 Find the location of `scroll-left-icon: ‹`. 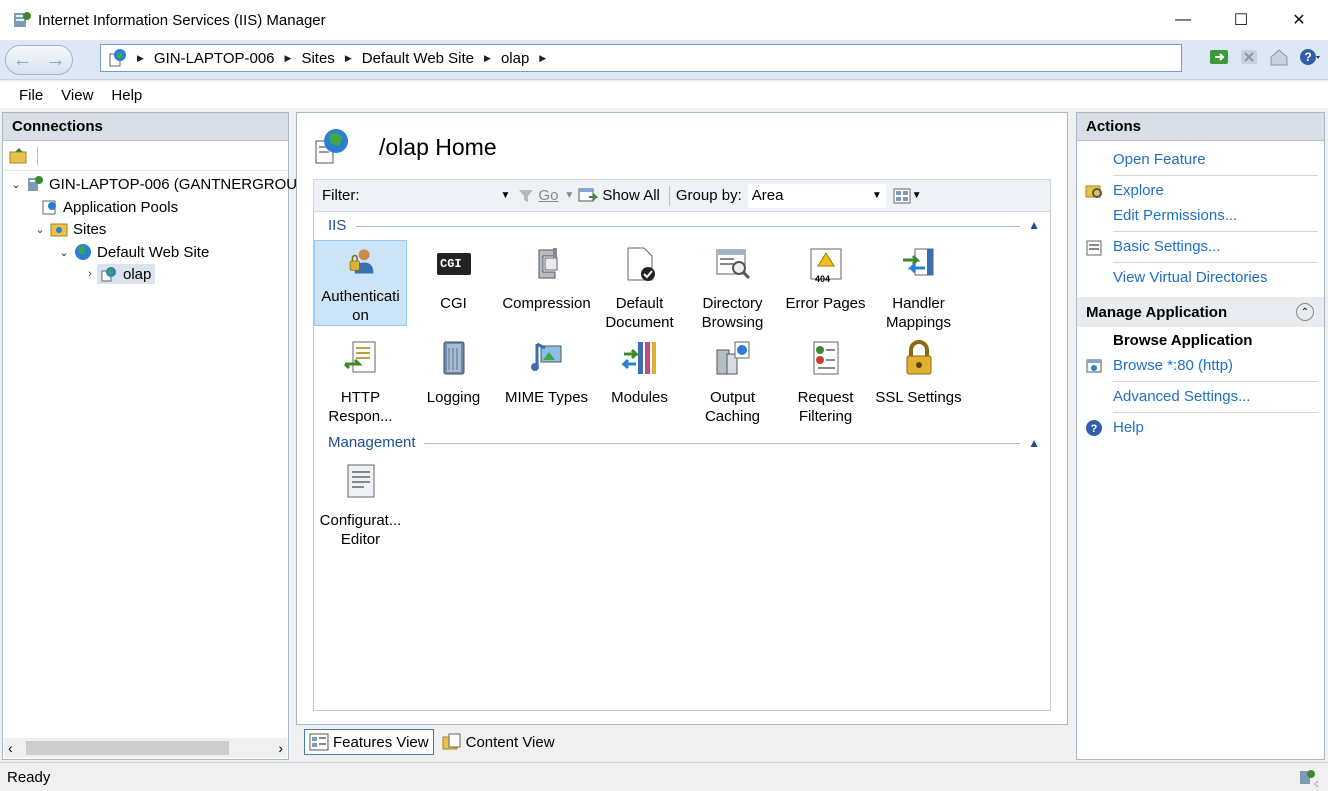

scroll-left-icon: ‹ is located at coordinates (10, 748).